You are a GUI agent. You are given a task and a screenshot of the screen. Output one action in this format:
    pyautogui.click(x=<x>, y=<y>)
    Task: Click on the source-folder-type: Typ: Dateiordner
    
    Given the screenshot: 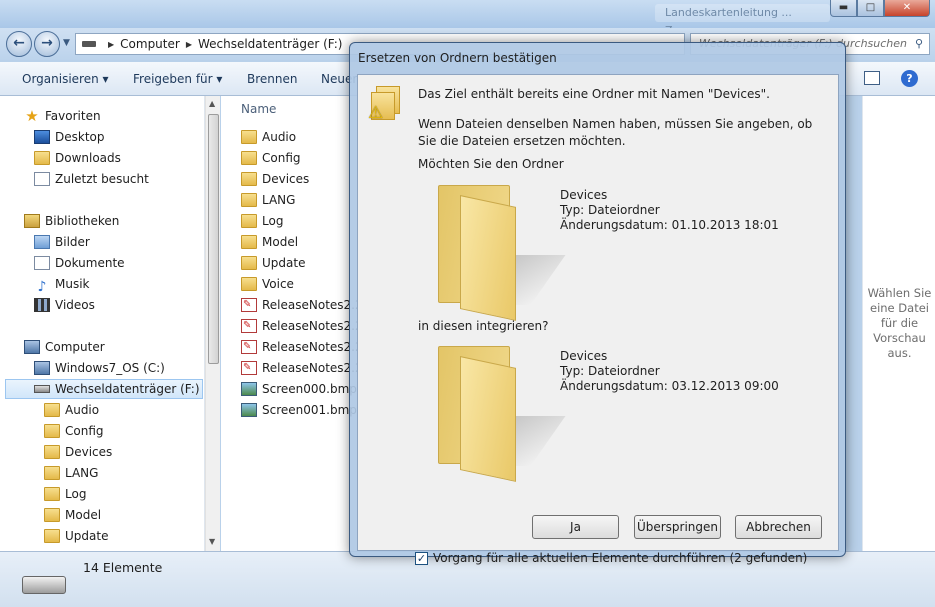 What is the action you would take?
    pyautogui.click(x=610, y=210)
    